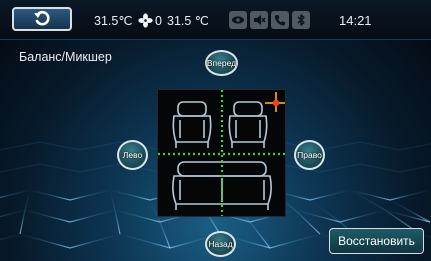  I want to click on back-arrow-icon, so click(42, 18).